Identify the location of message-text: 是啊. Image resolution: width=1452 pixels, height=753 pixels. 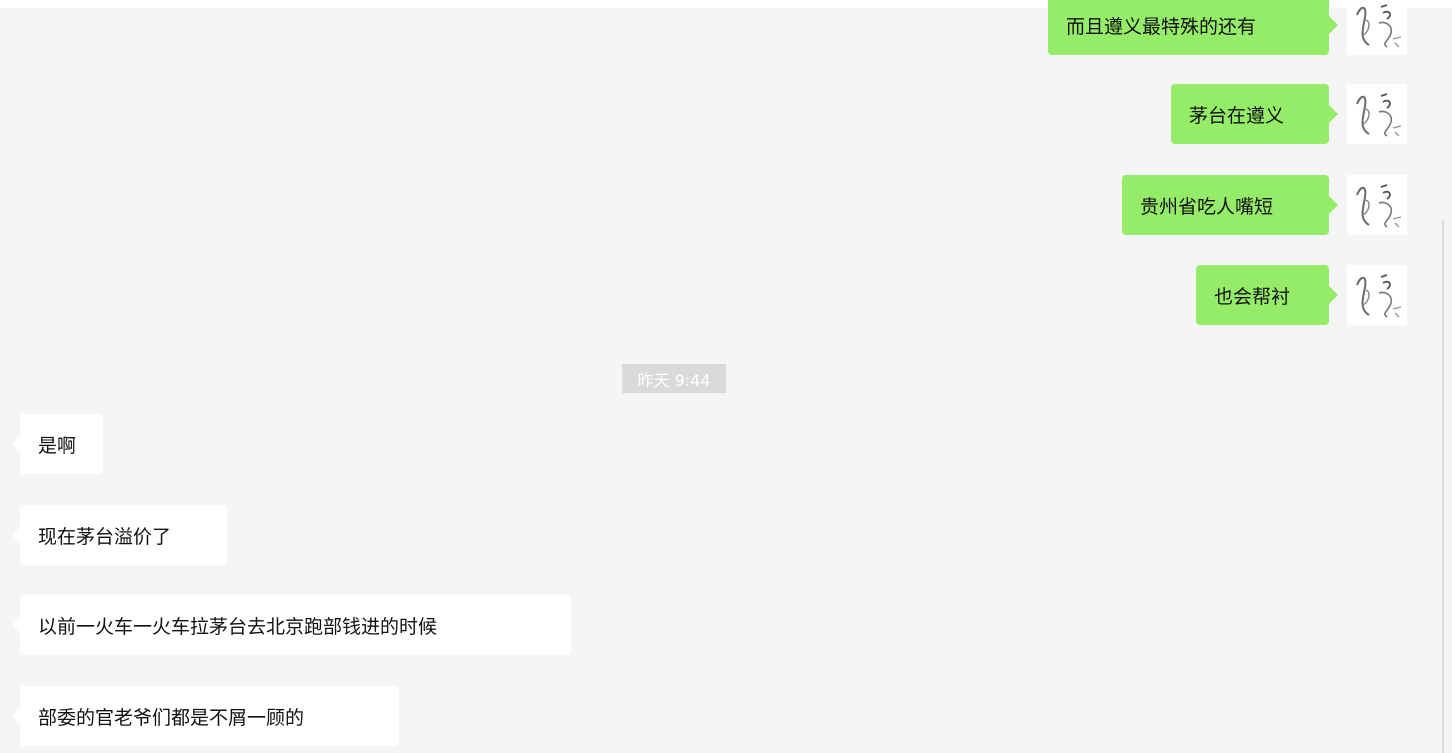
(57, 445).